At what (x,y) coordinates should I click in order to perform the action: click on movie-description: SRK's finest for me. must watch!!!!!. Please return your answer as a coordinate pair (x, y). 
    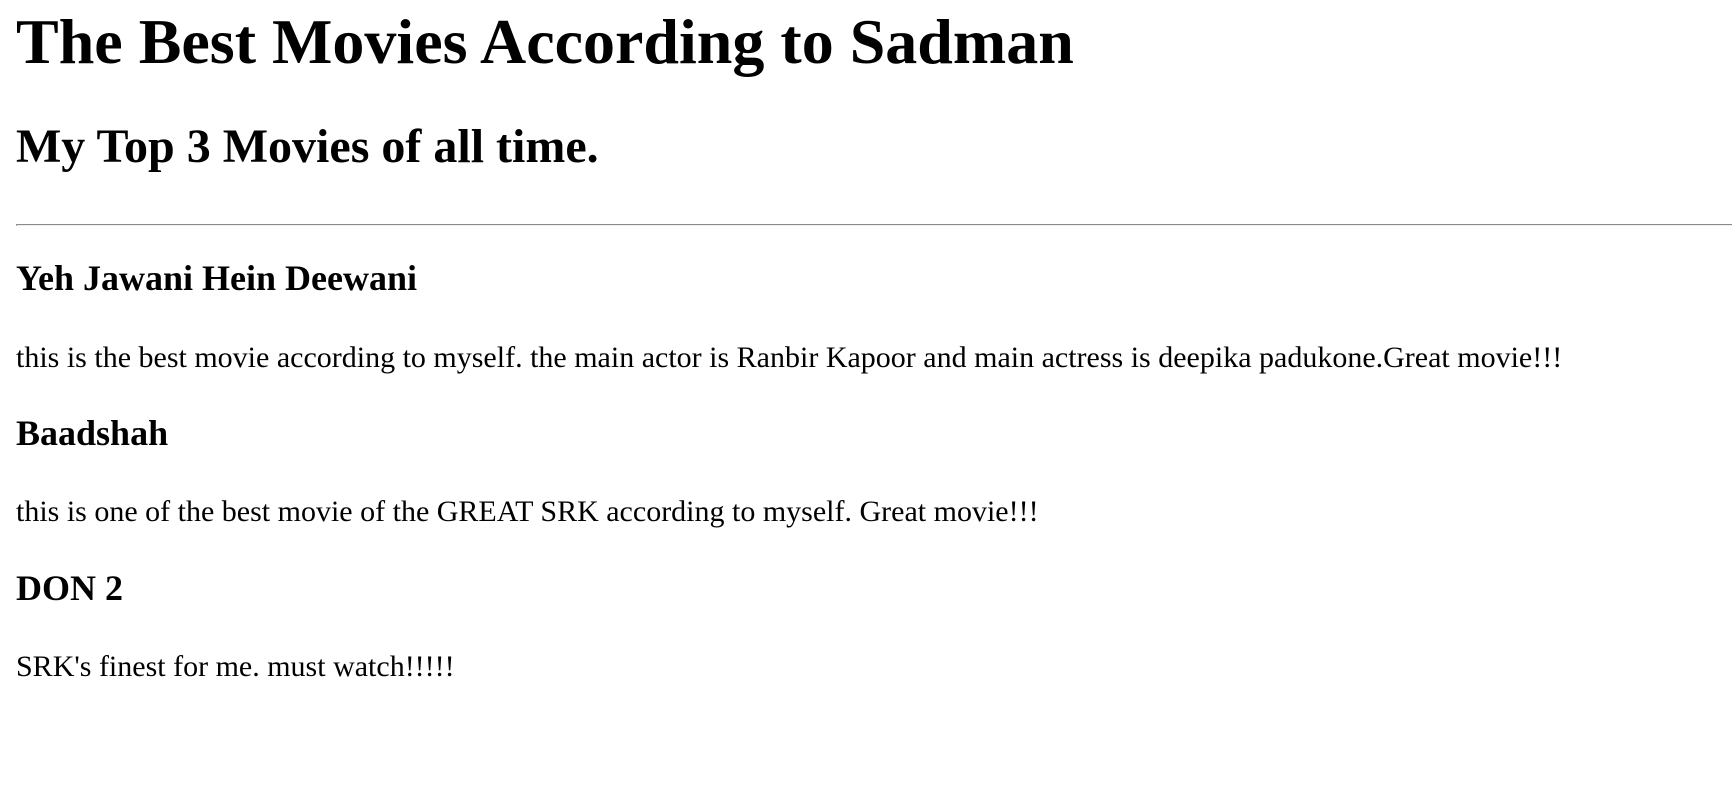
    Looking at the image, I should click on (235, 666).